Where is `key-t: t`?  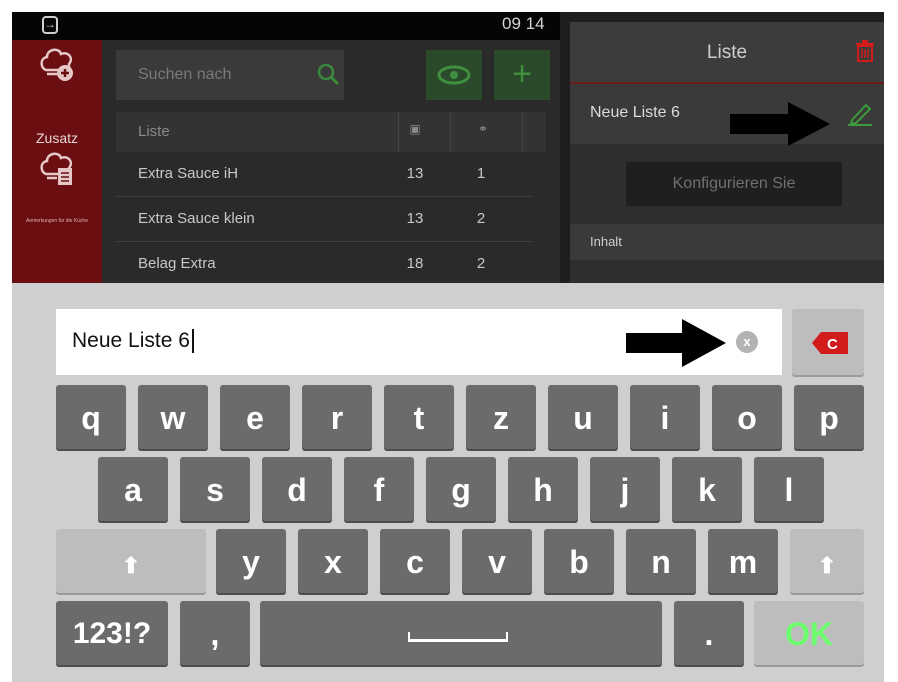
key-t: t is located at coordinates (419, 417).